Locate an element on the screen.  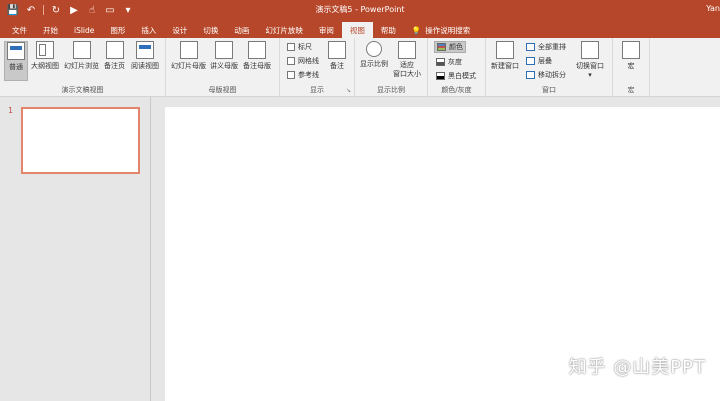
ribbon: 普通 大纲视图 幻灯片浏览 备注页 阅读视图 演示文稿视图 幻灯片母版 讲义母版 is located at coordinates (360, 67).